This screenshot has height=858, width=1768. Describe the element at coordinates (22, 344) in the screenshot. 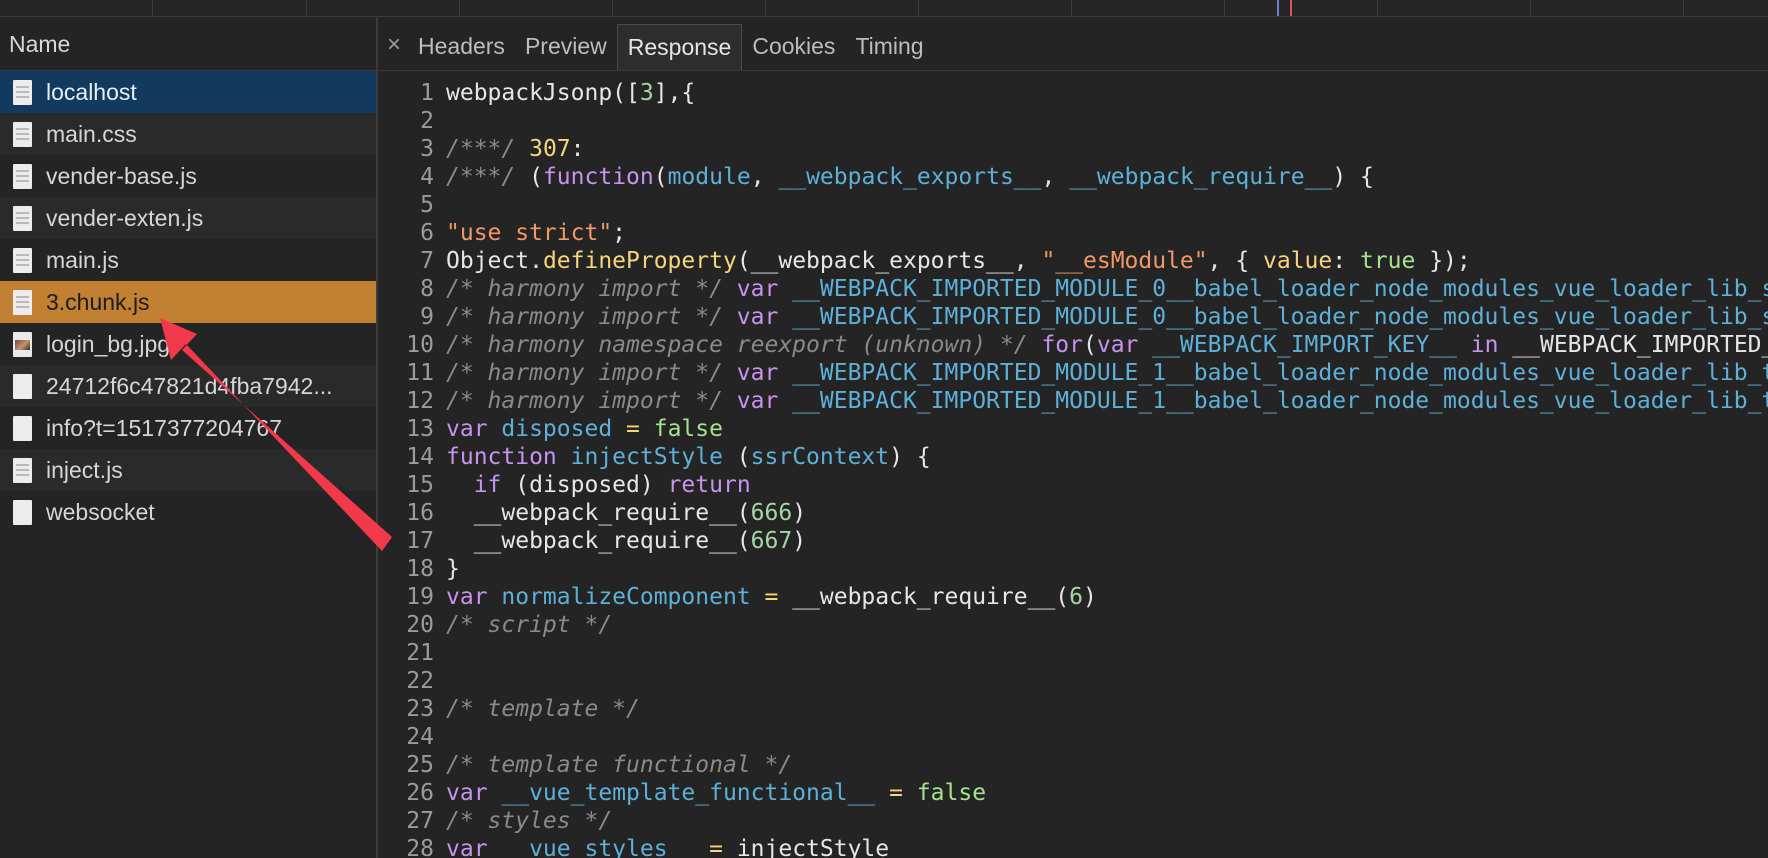

I see `image-icon` at that location.